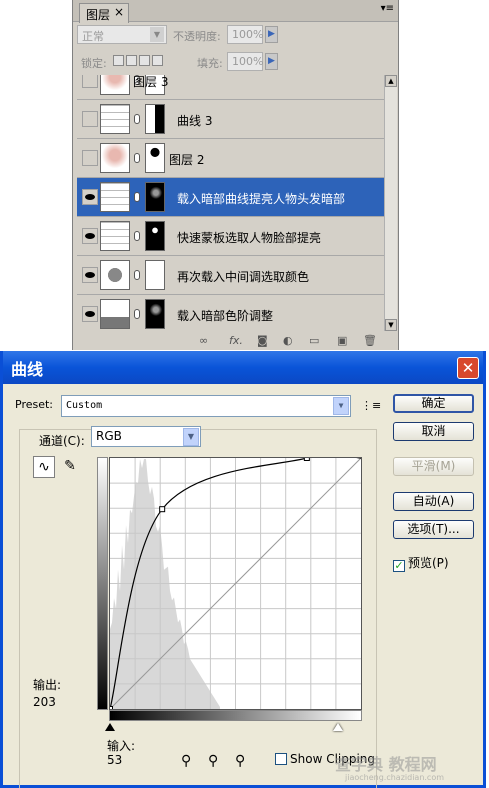  What do you see at coordinates (62, 441) in the screenshot?
I see `channel-label: 通道(C):` at bounding box center [62, 441].